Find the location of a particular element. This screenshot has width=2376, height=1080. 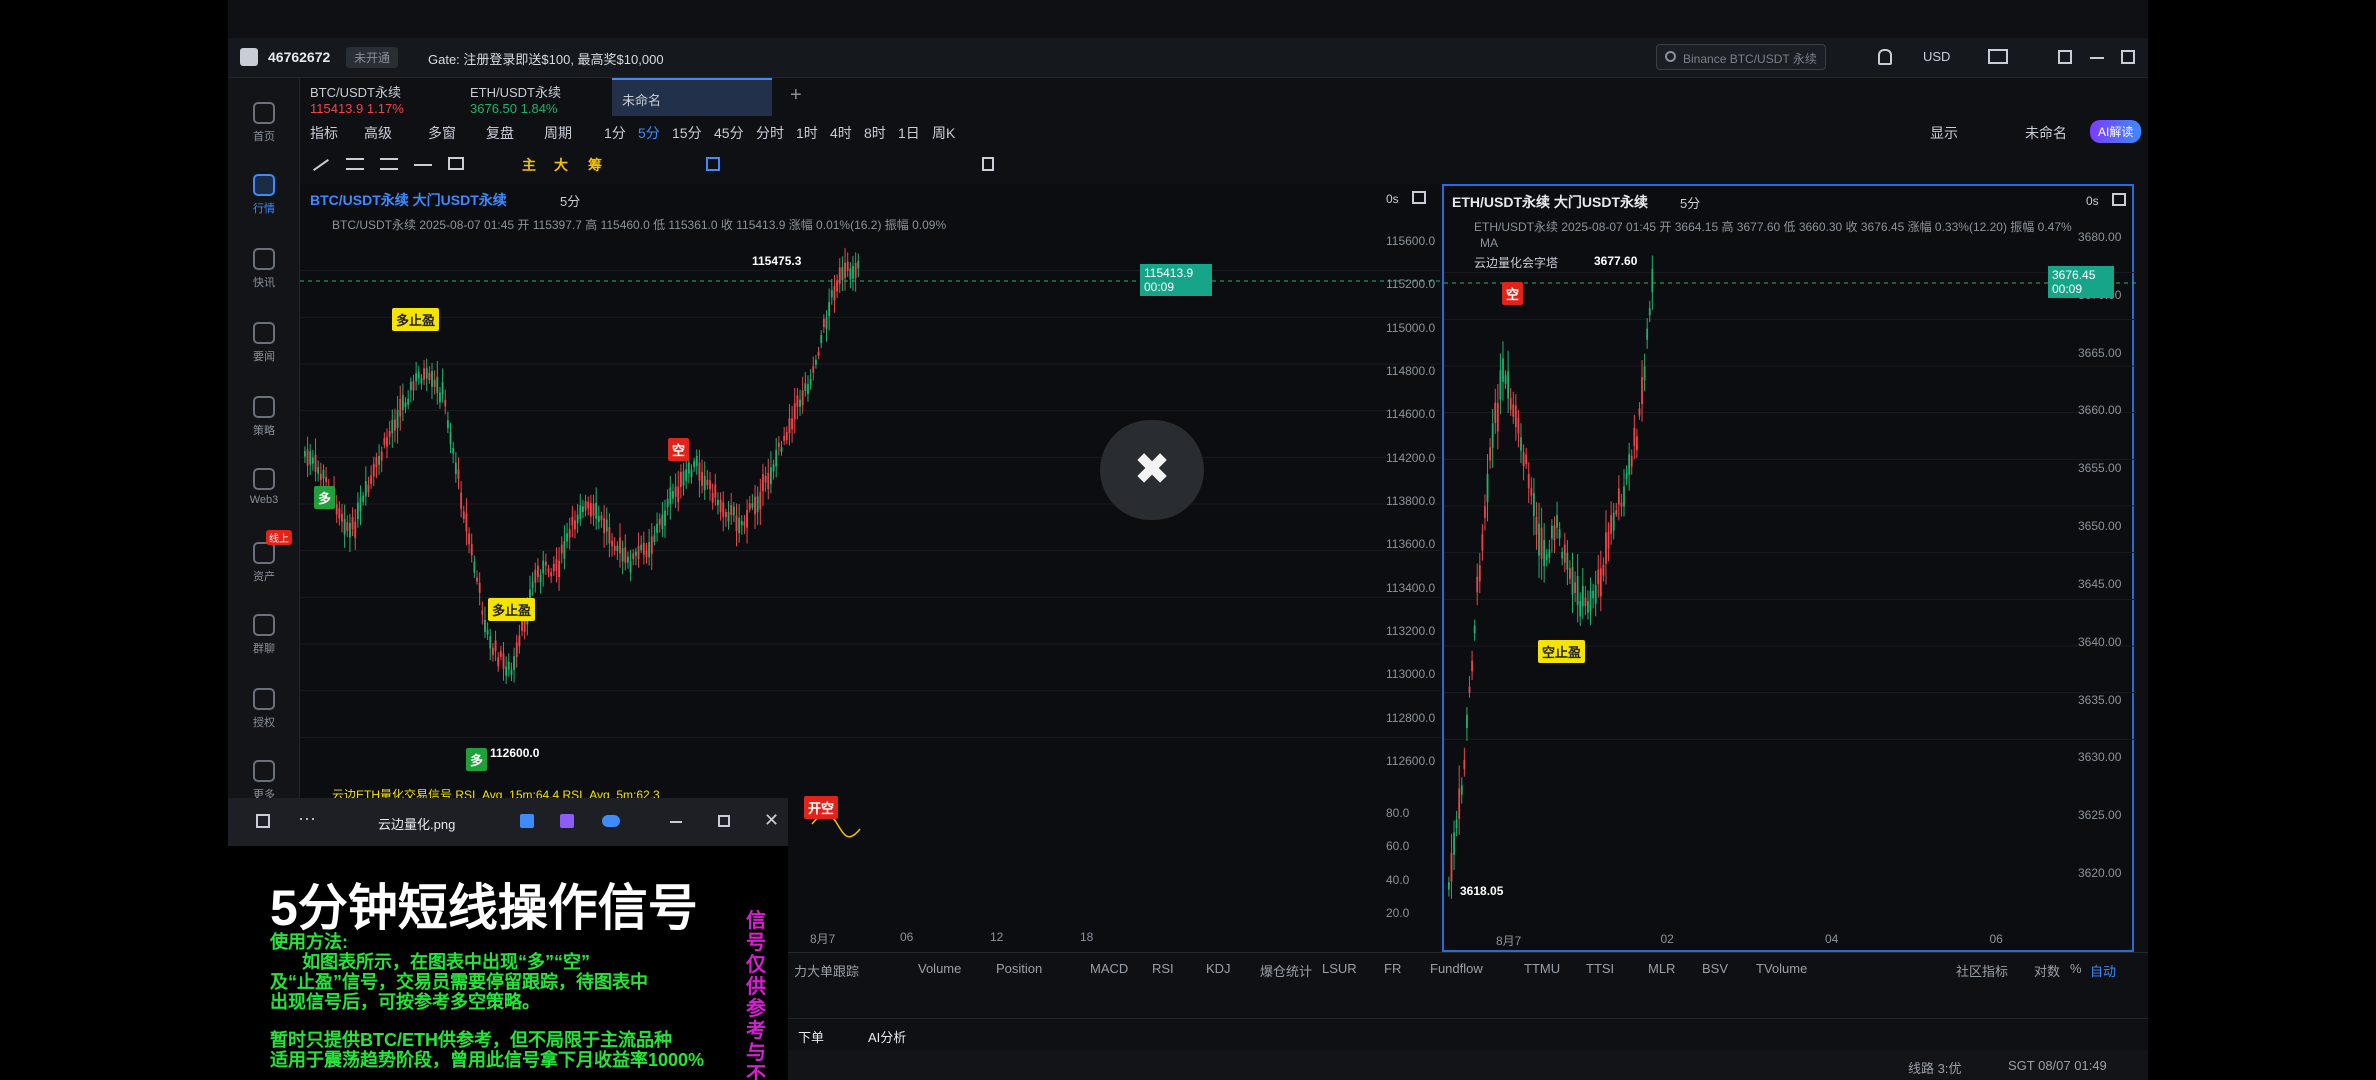

indicator-tab: MACD is located at coordinates (1109, 968).